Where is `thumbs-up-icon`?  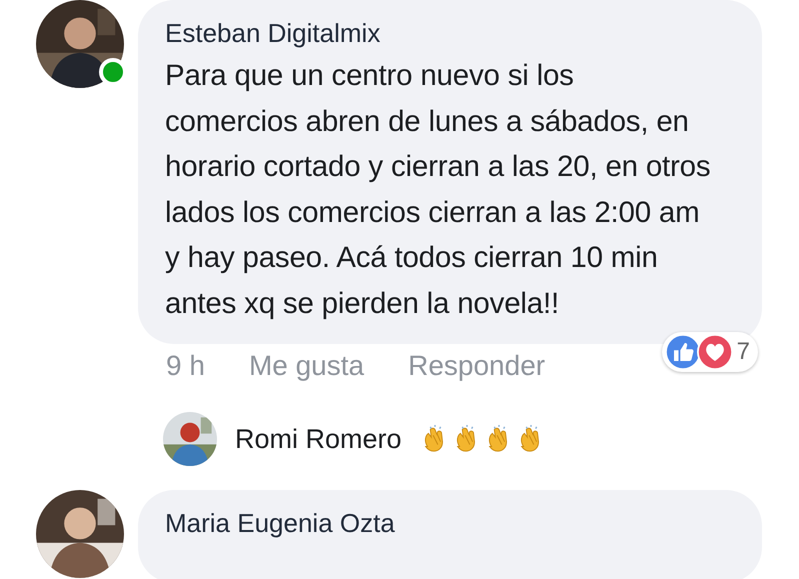 thumbs-up-icon is located at coordinates (682, 352).